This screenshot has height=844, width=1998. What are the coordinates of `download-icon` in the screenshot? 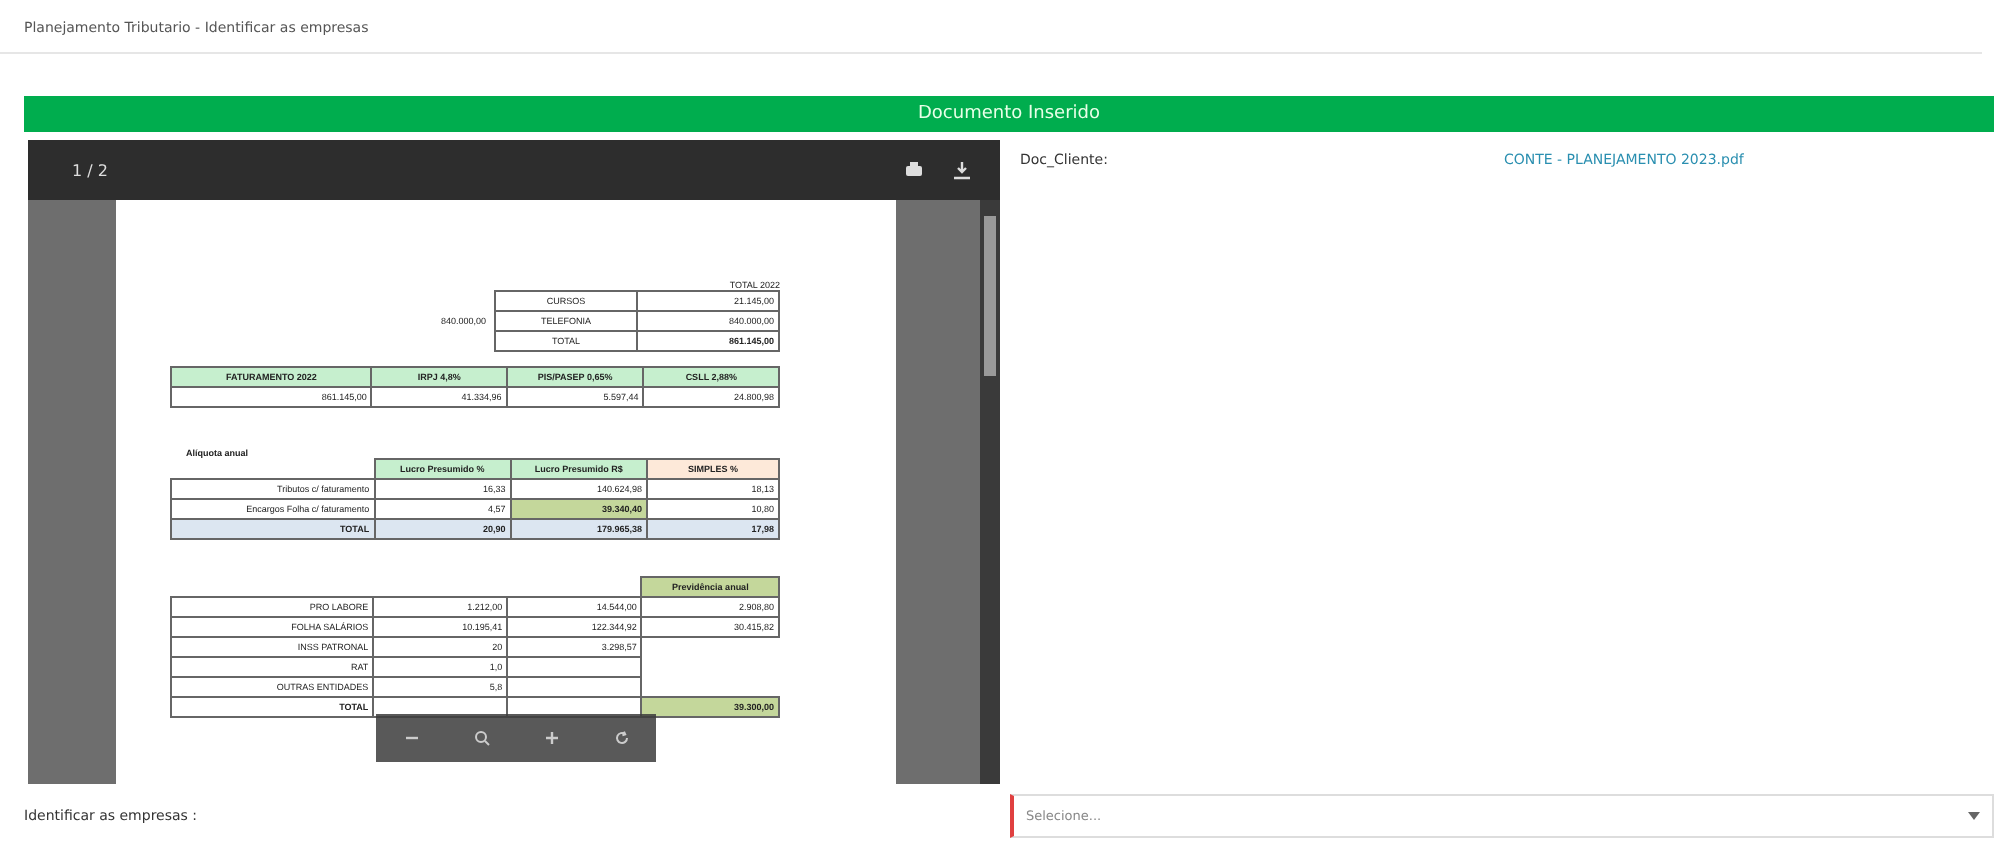 It's located at (962, 170).